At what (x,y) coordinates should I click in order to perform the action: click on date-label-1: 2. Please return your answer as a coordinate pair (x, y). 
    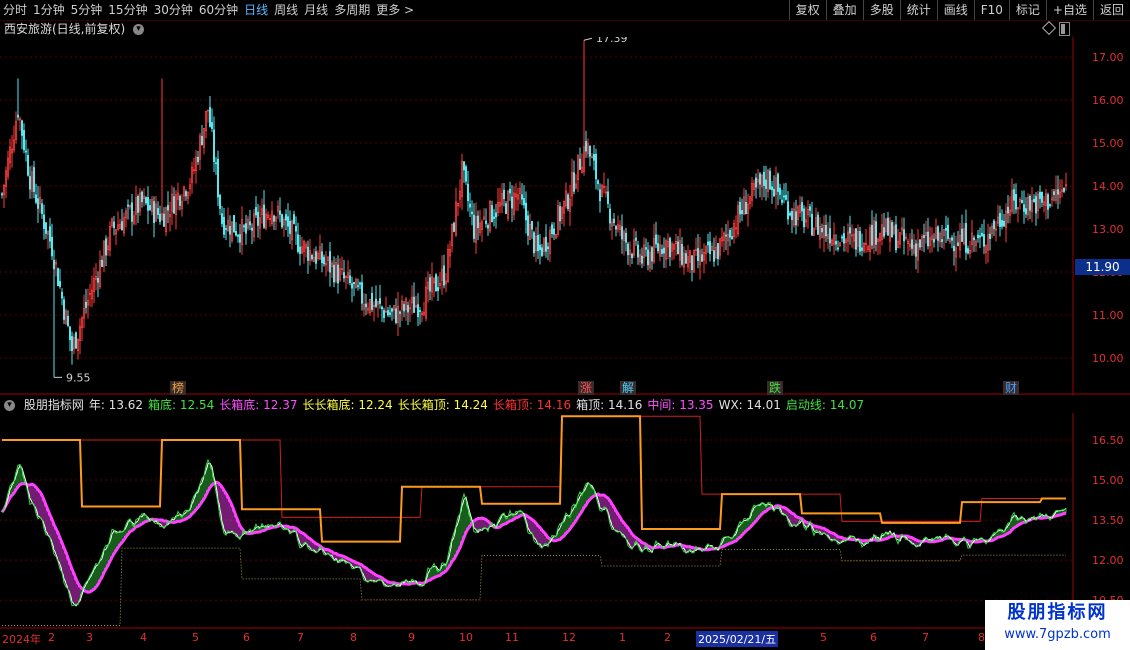
    Looking at the image, I should click on (51, 637).